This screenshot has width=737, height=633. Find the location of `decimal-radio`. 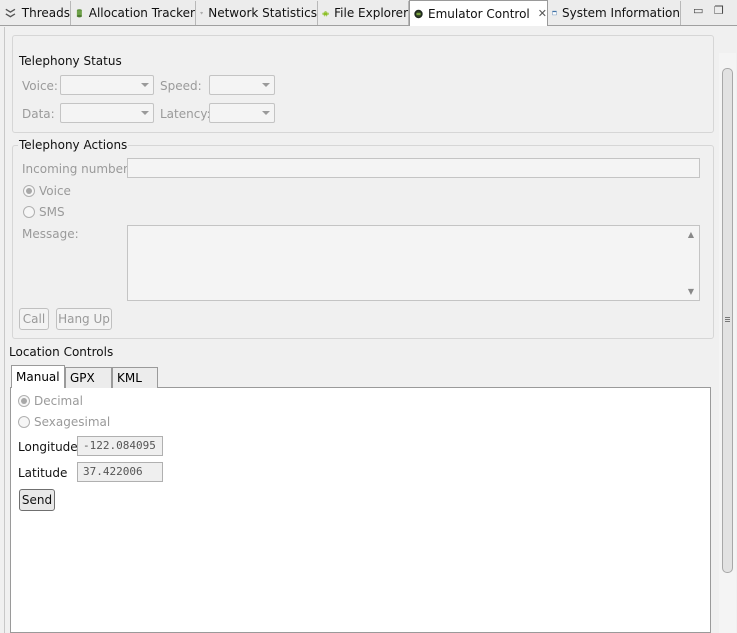

decimal-radio is located at coordinates (24, 401).